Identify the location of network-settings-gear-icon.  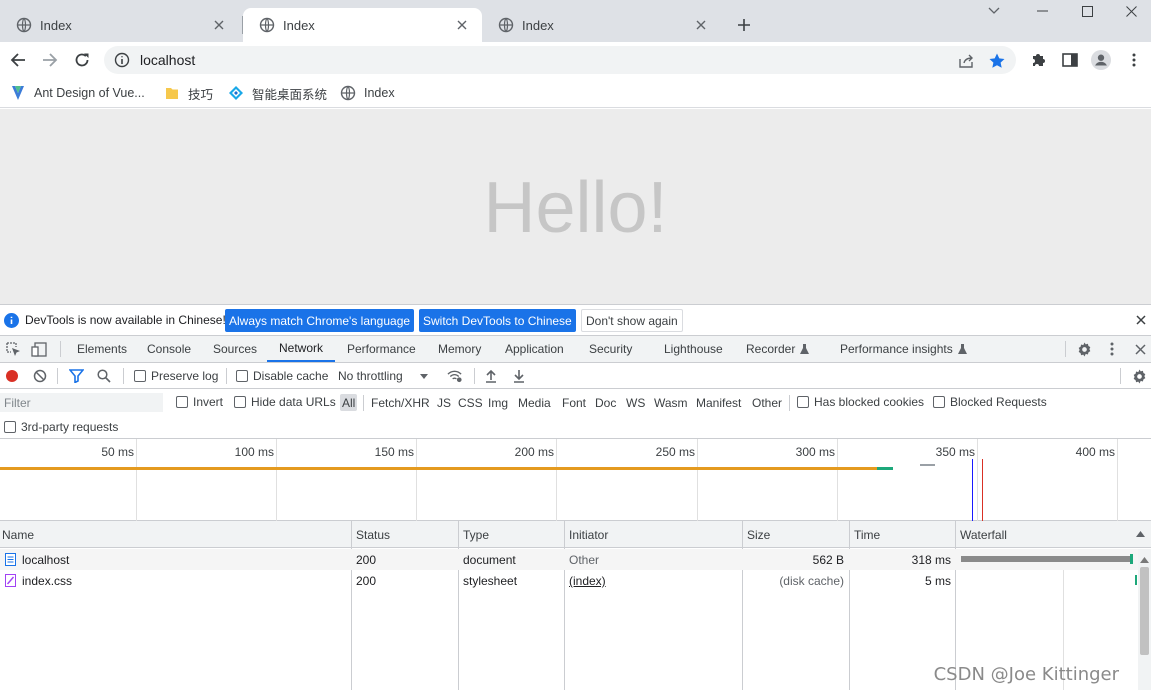
(1139, 376).